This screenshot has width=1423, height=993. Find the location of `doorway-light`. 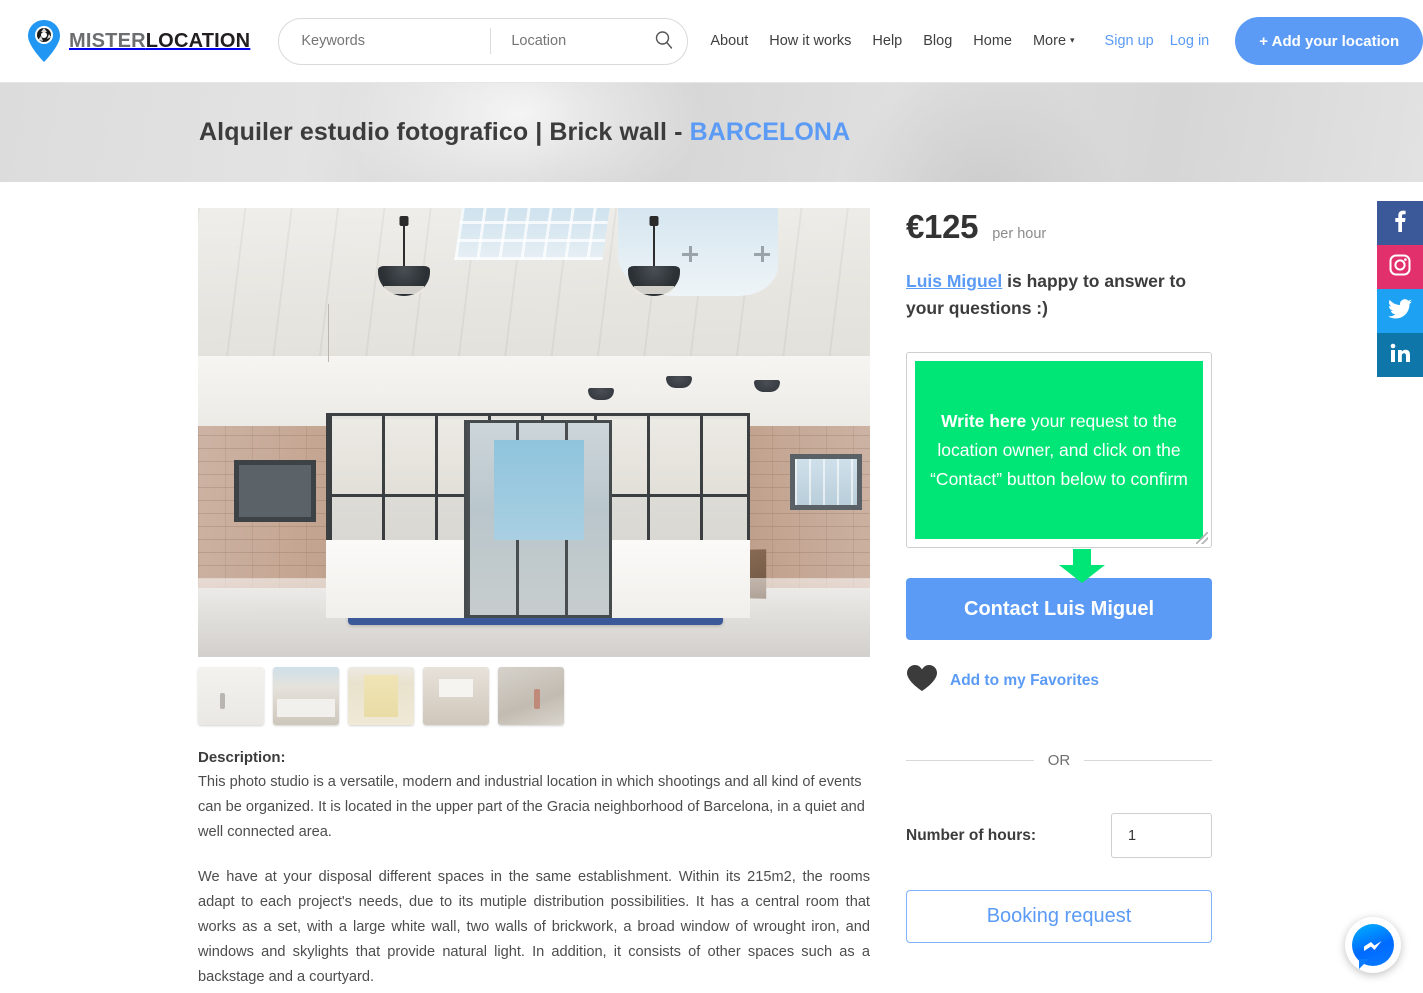

doorway-light is located at coordinates (539, 490).